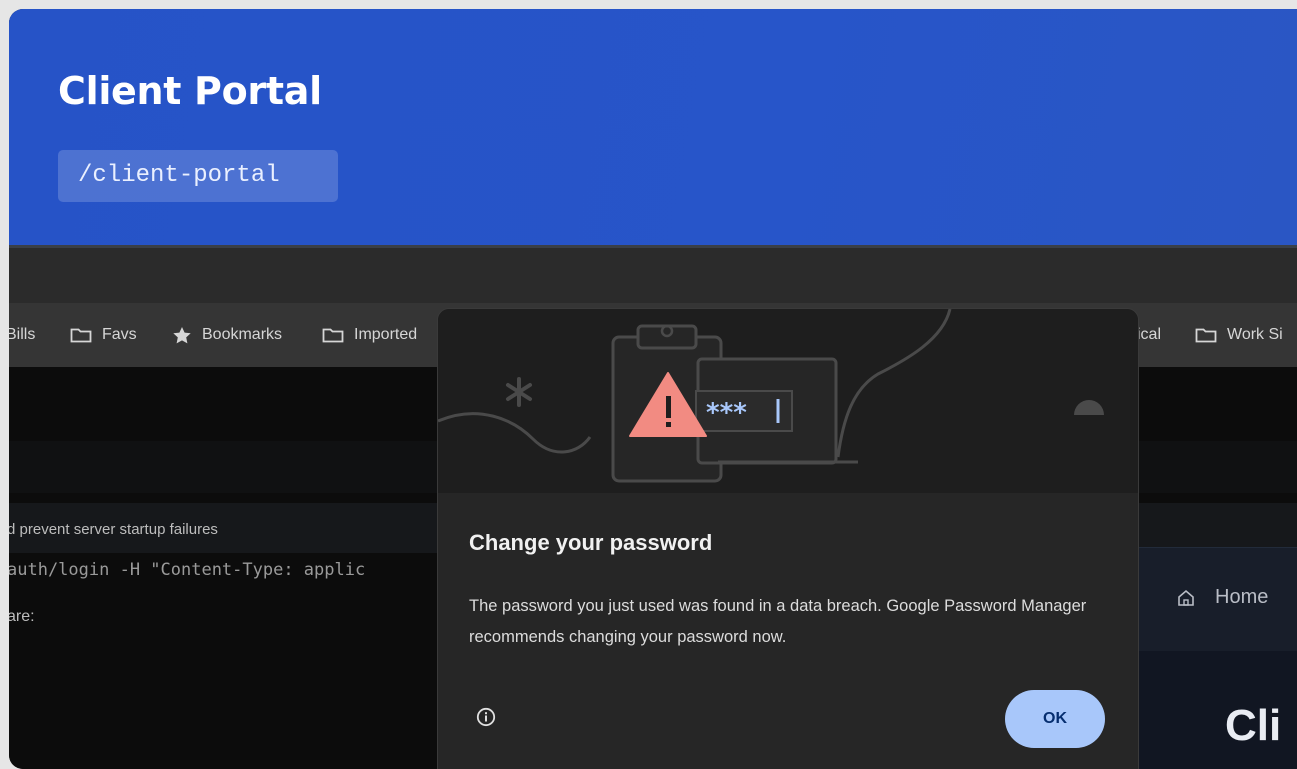 The width and height of the screenshot is (1297, 769). Describe the element at coordinates (1242, 597) in the screenshot. I see `nav-home-label: Home` at that location.